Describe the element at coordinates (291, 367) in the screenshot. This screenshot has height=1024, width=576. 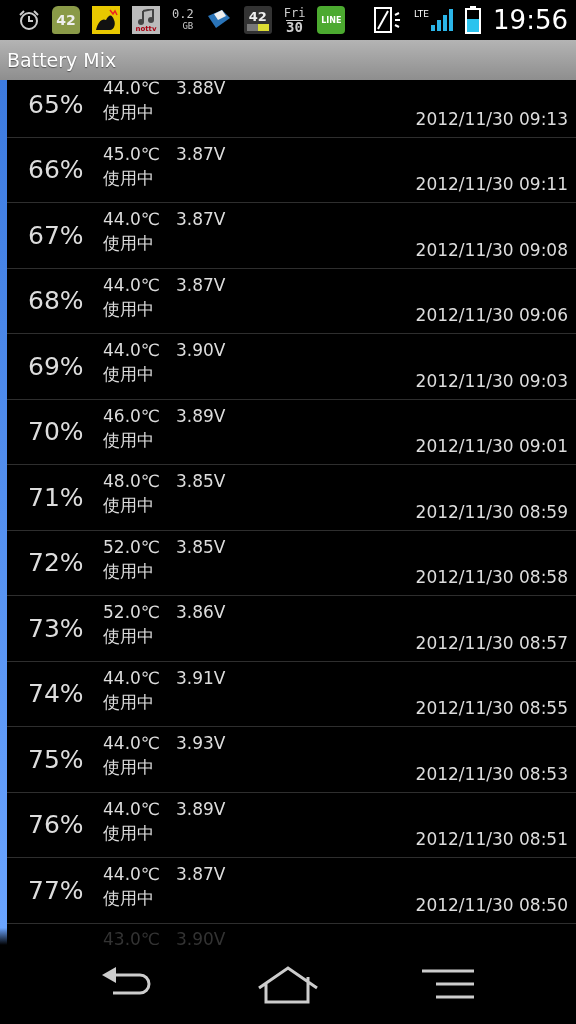
I see `history-row: 69% 44.0℃ 3.90V 使用中 2012/11/30 09:03` at that location.